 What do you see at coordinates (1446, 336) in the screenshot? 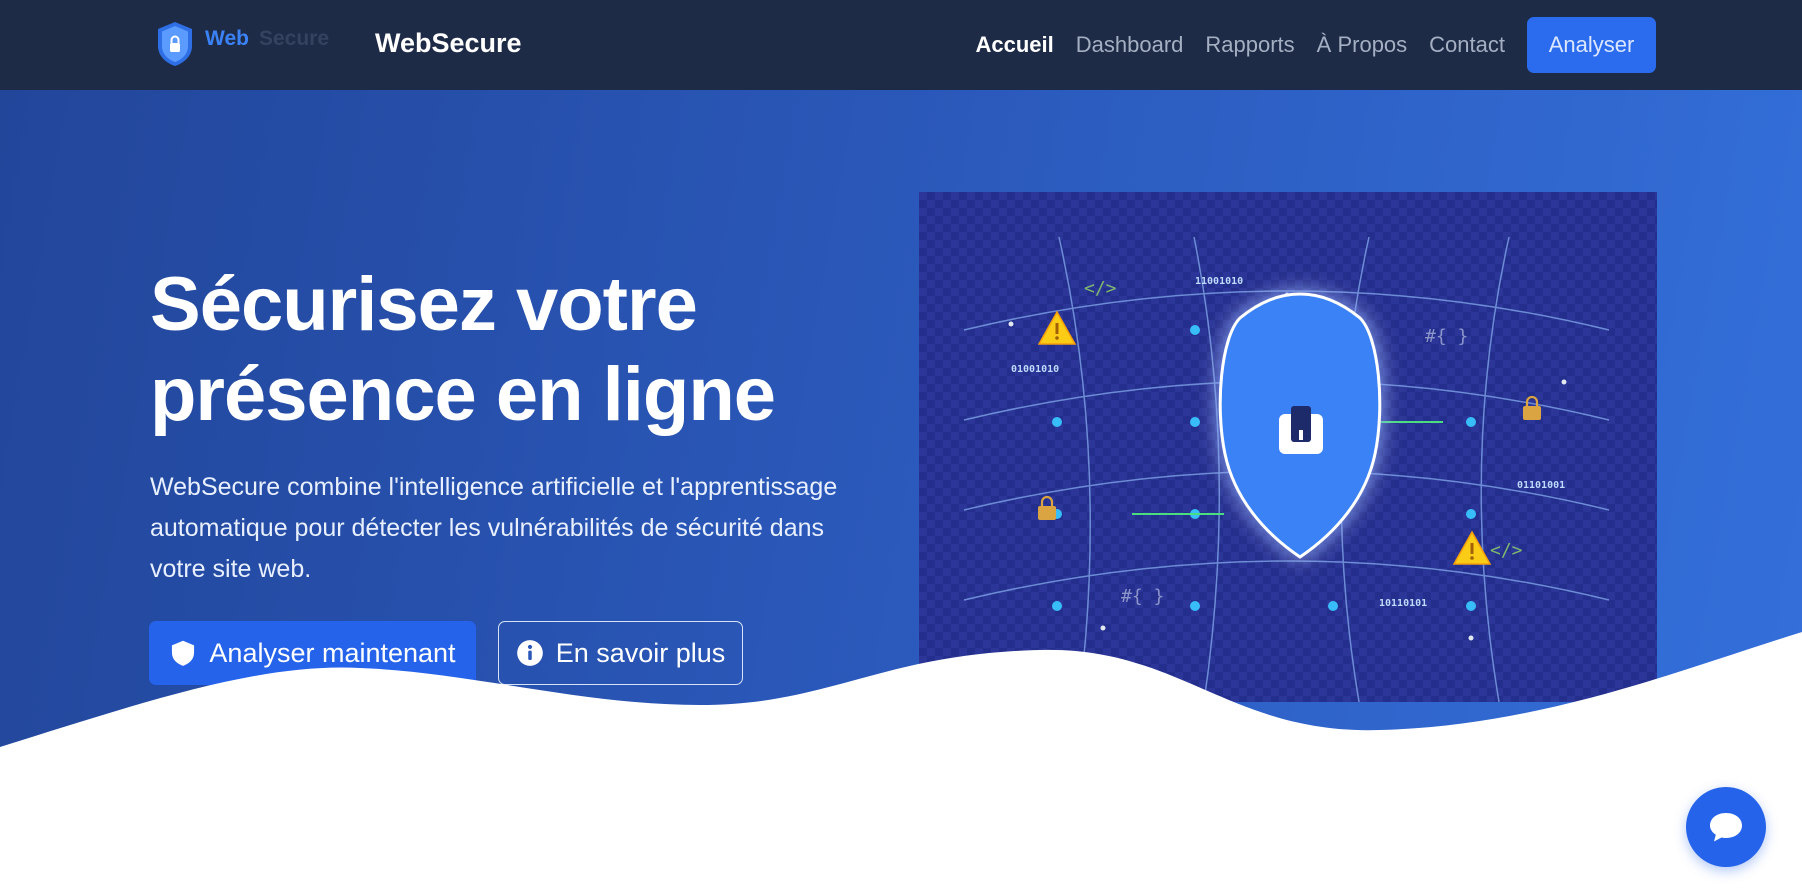
I see `hash-braces-label-1: #{ }` at bounding box center [1446, 336].